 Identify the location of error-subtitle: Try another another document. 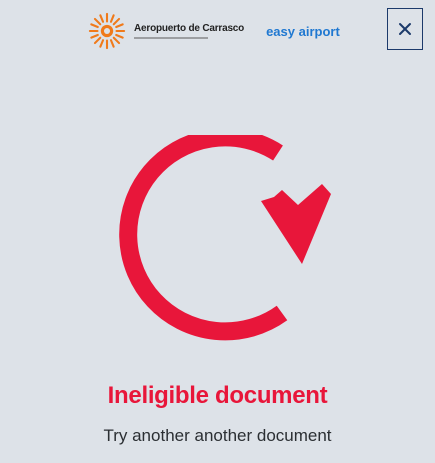
(217, 435).